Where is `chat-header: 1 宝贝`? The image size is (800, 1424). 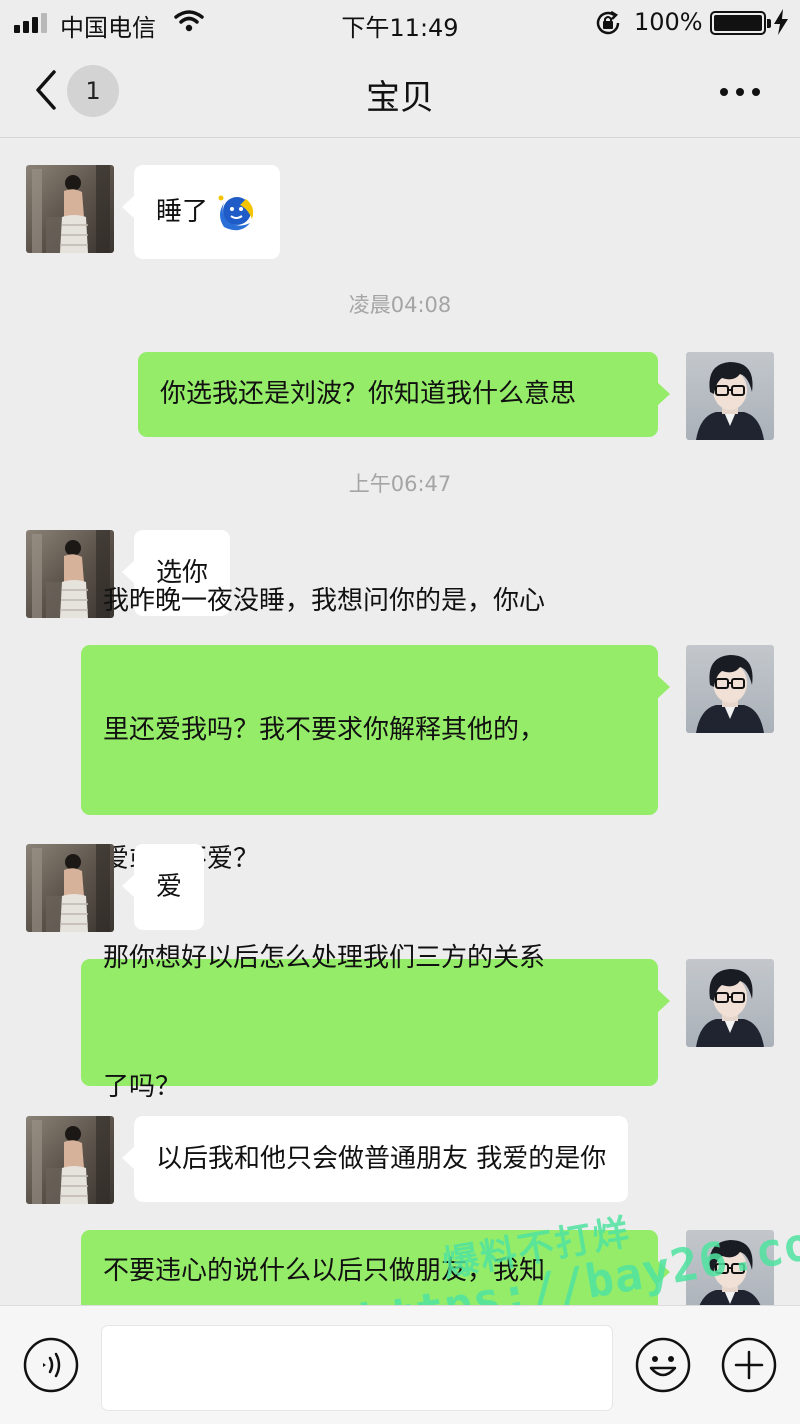 chat-header: 1 宝贝 is located at coordinates (400, 92).